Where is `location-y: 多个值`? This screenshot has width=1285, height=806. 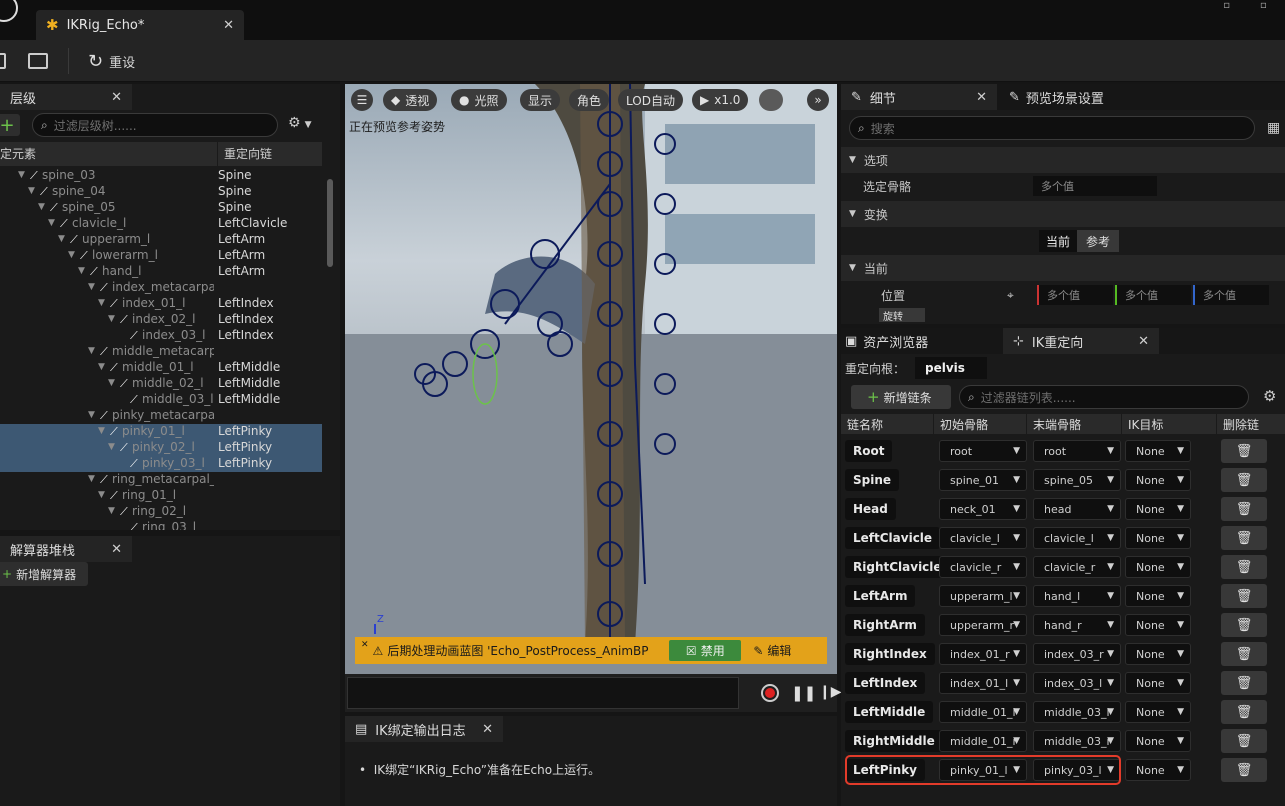 location-y: 多个值 is located at coordinates (1153, 295).